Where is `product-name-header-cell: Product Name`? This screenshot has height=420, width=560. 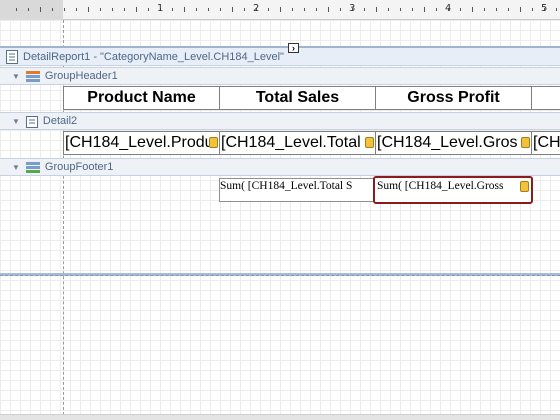 product-name-header-cell: Product Name is located at coordinates (141, 98).